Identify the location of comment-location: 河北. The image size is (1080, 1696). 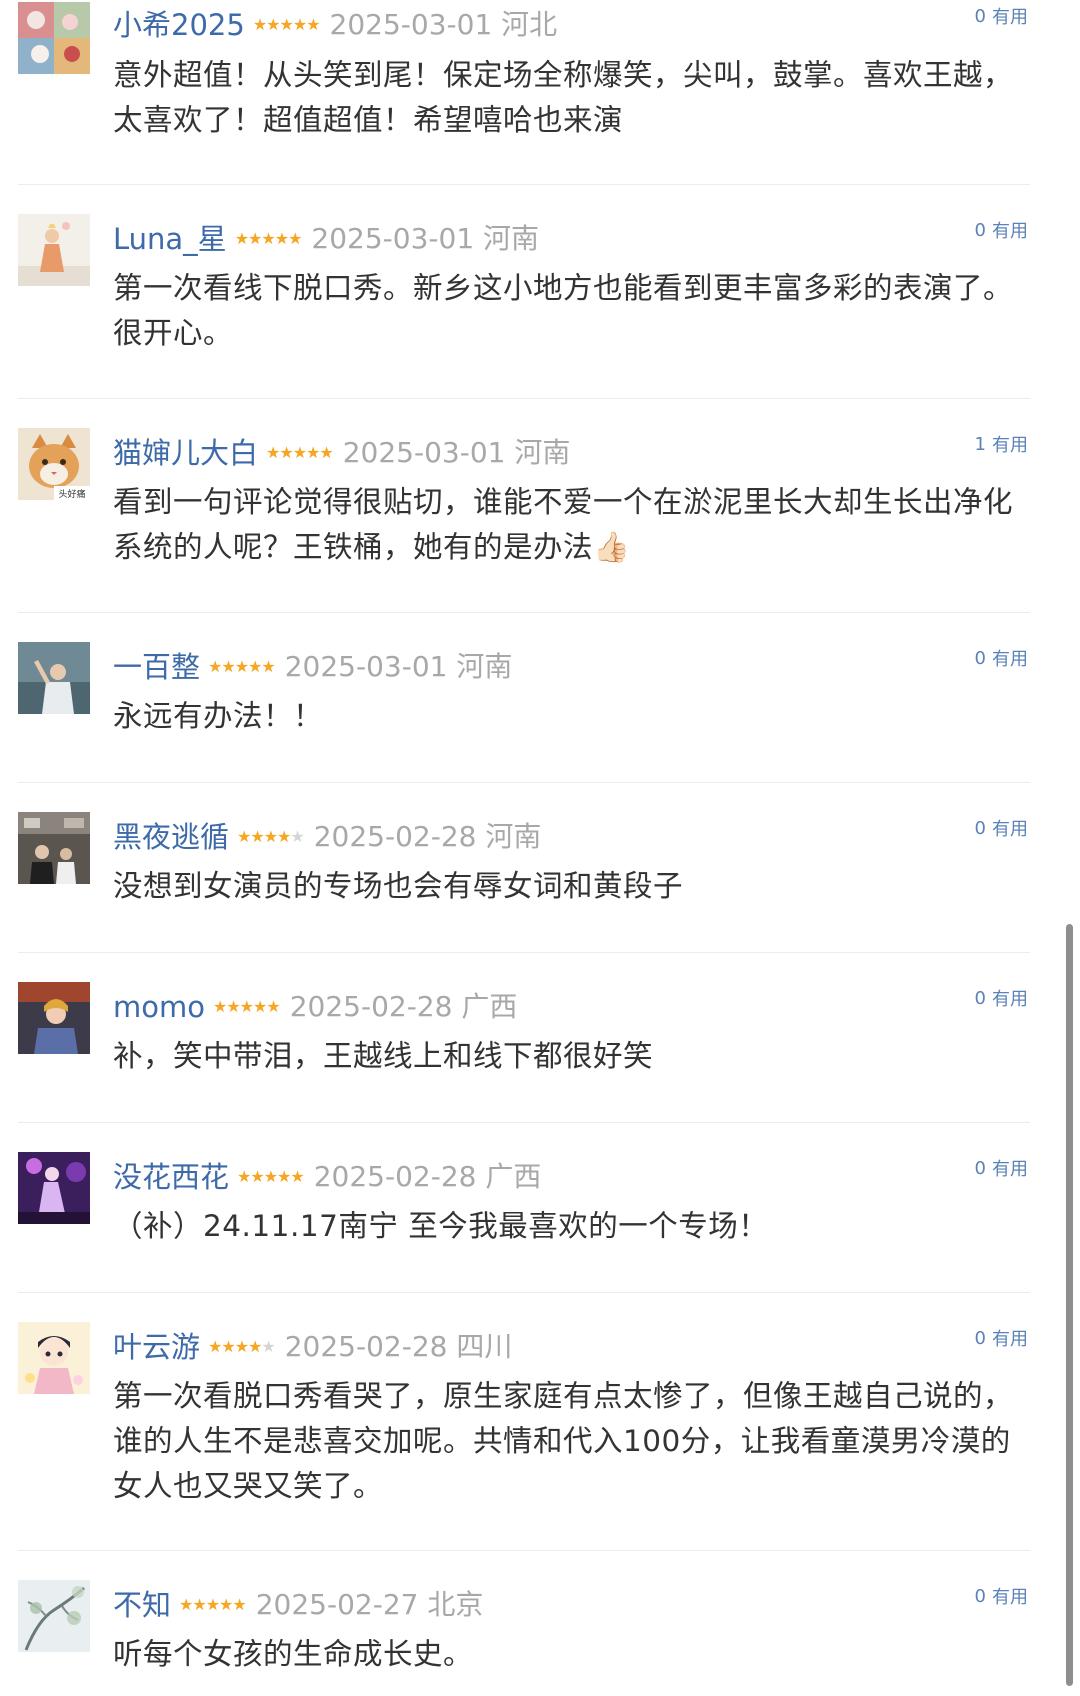
(529, 24).